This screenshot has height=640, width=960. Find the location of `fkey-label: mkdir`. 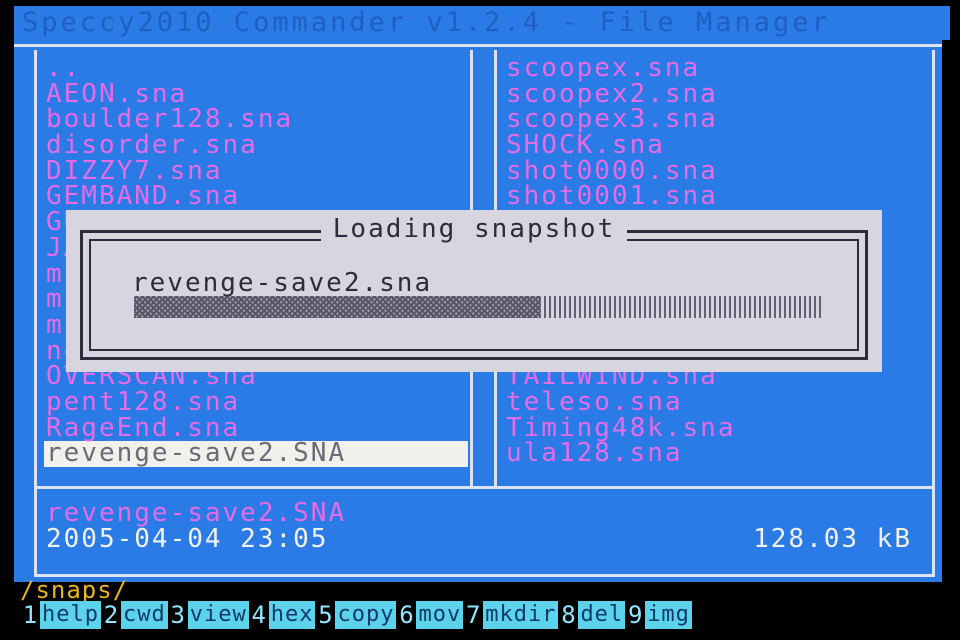

fkey-label: mkdir is located at coordinates (521, 615).